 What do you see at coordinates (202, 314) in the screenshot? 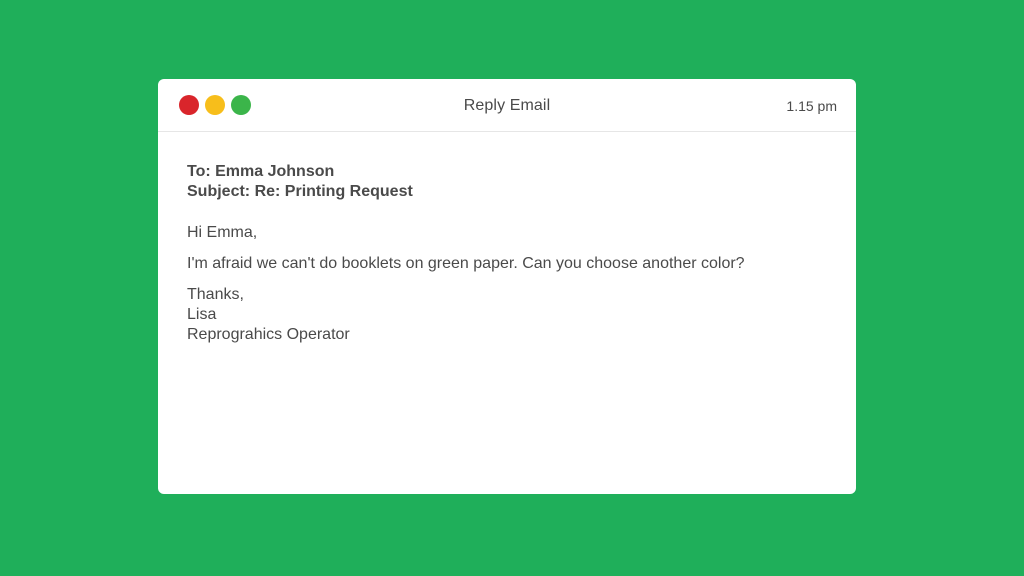
I see `sender-name: Lisa` at bounding box center [202, 314].